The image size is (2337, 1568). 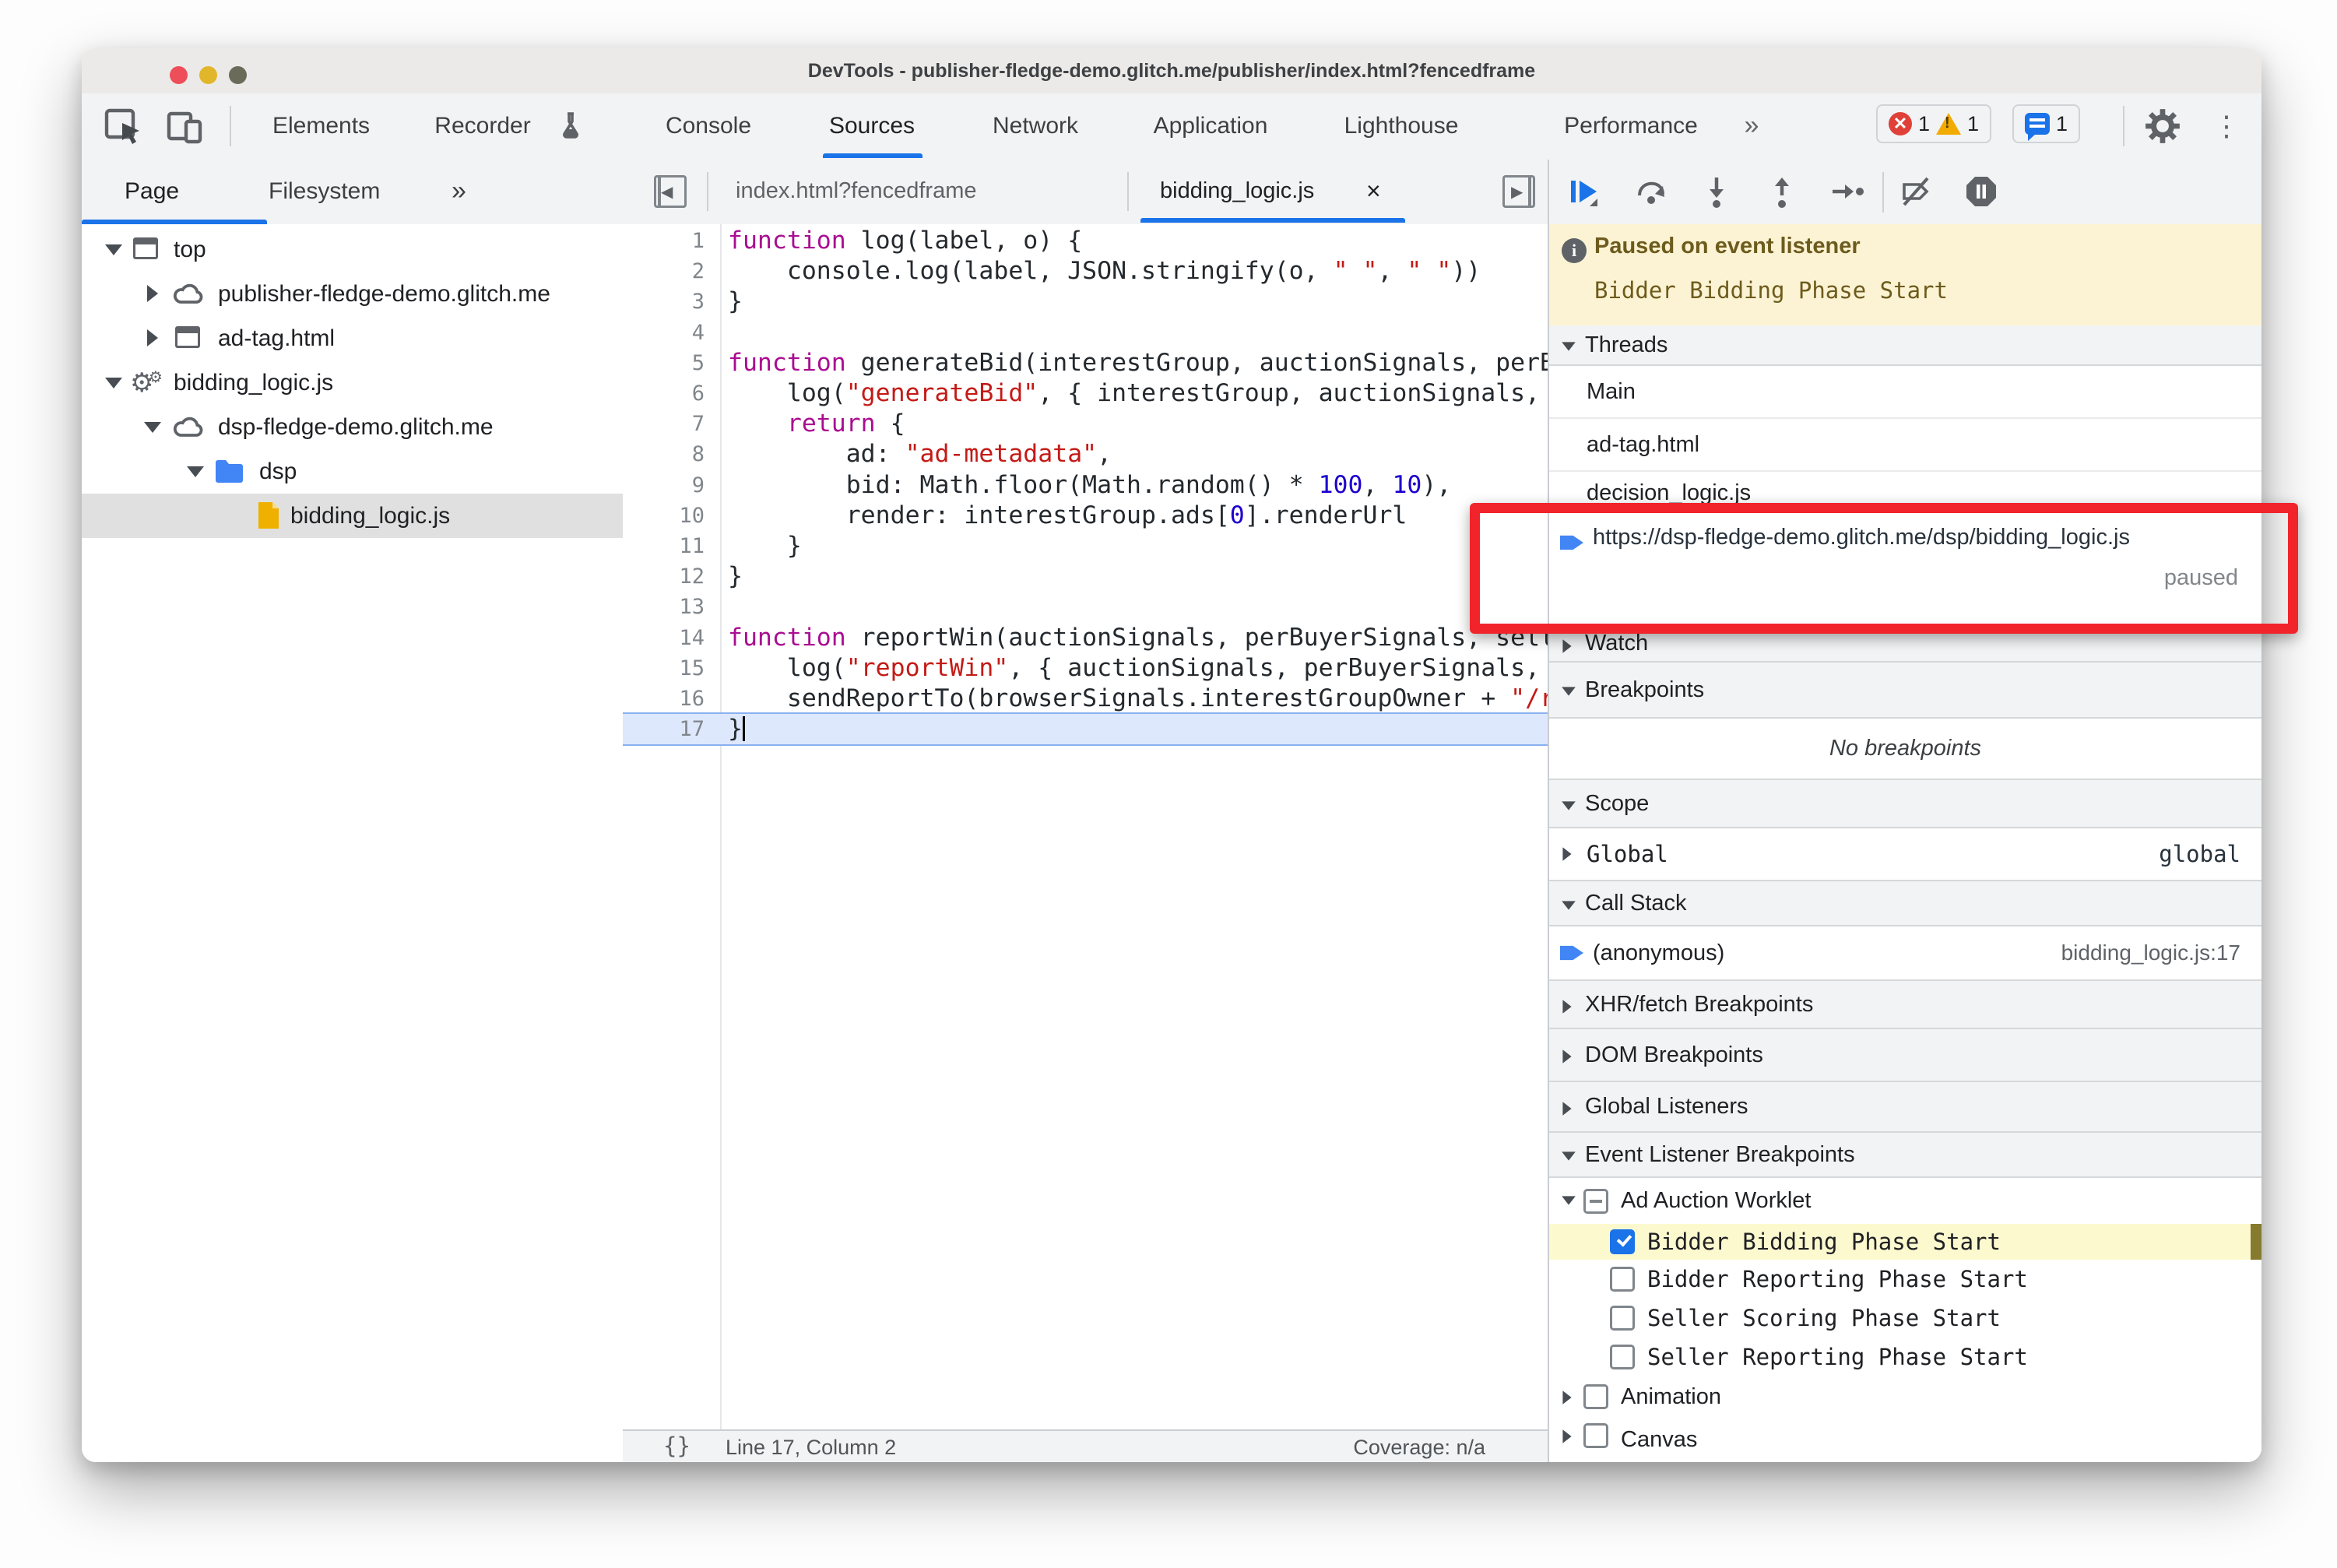 What do you see at coordinates (677, 1446) in the screenshot?
I see `pretty-print-icon: {}` at bounding box center [677, 1446].